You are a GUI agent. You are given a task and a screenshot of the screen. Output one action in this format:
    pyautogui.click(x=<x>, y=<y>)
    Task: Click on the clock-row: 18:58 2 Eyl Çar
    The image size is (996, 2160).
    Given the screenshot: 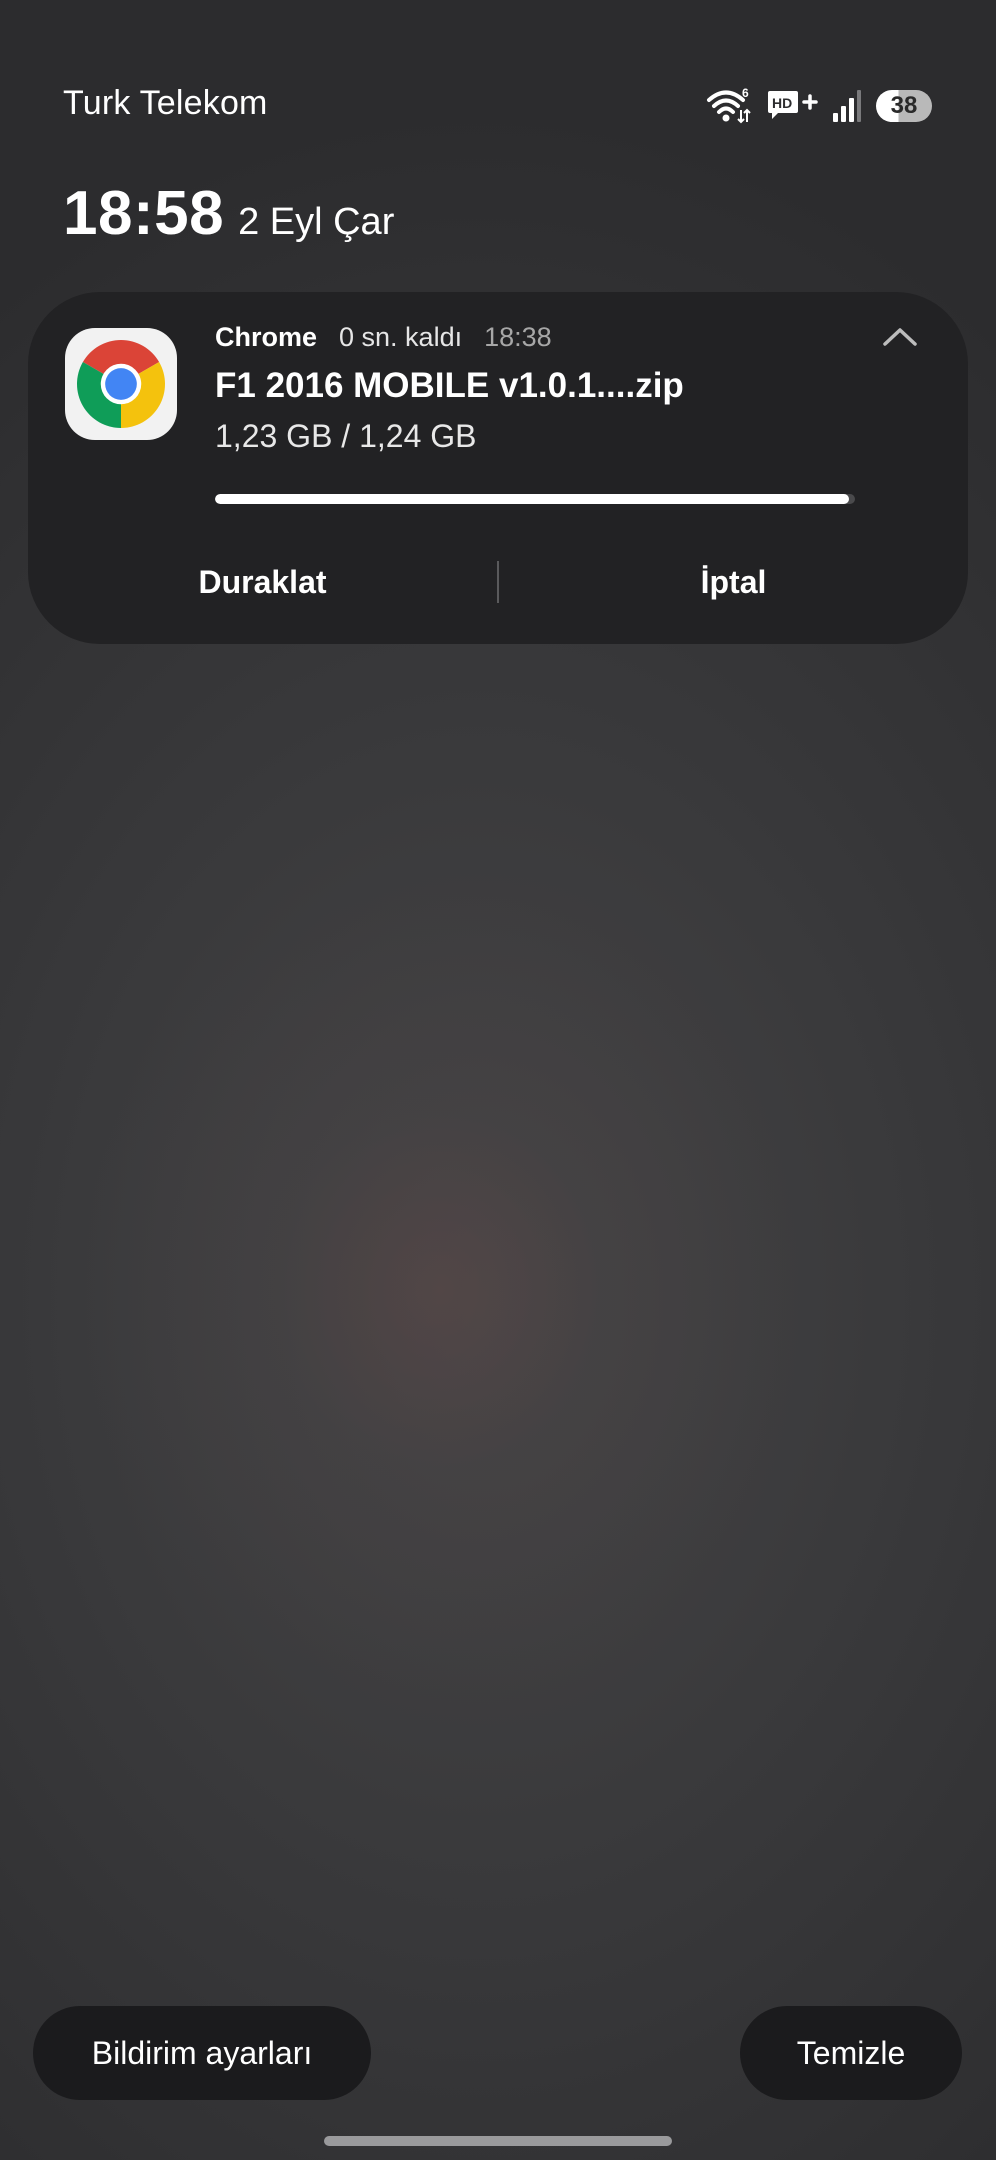 What is the action you would take?
    pyautogui.click(x=228, y=213)
    